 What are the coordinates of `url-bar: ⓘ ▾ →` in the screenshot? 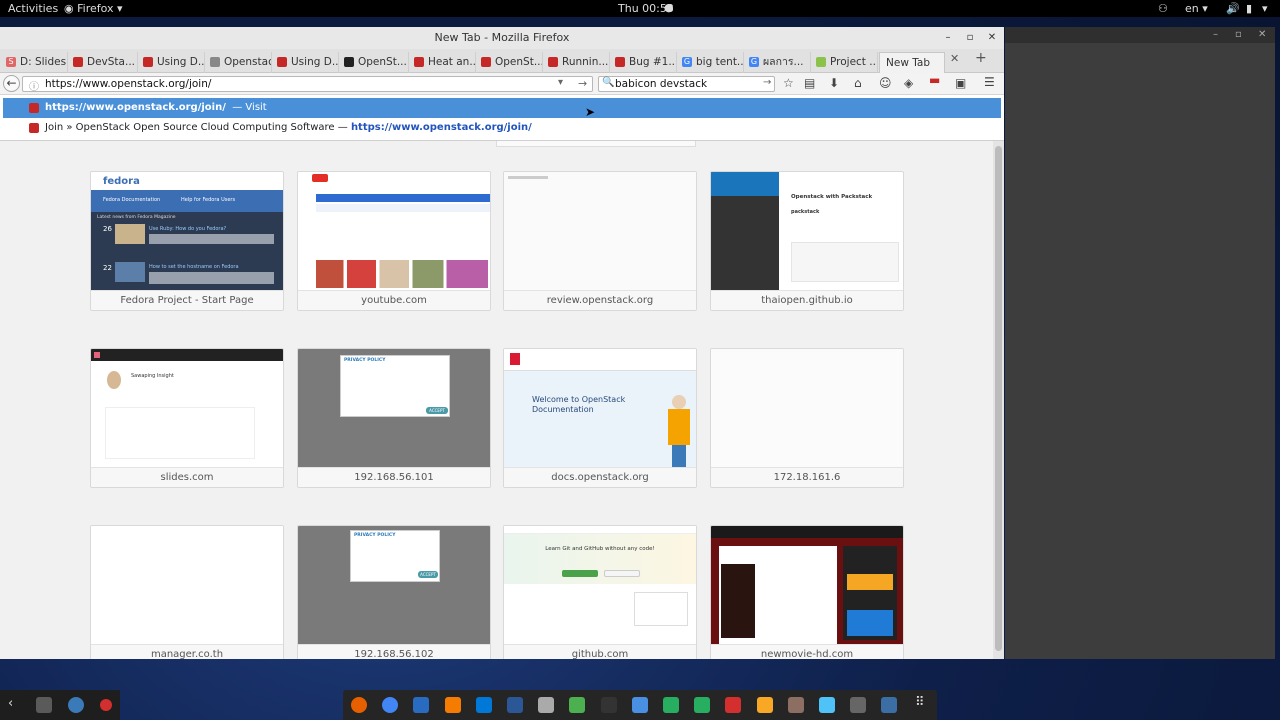 It's located at (307, 84).